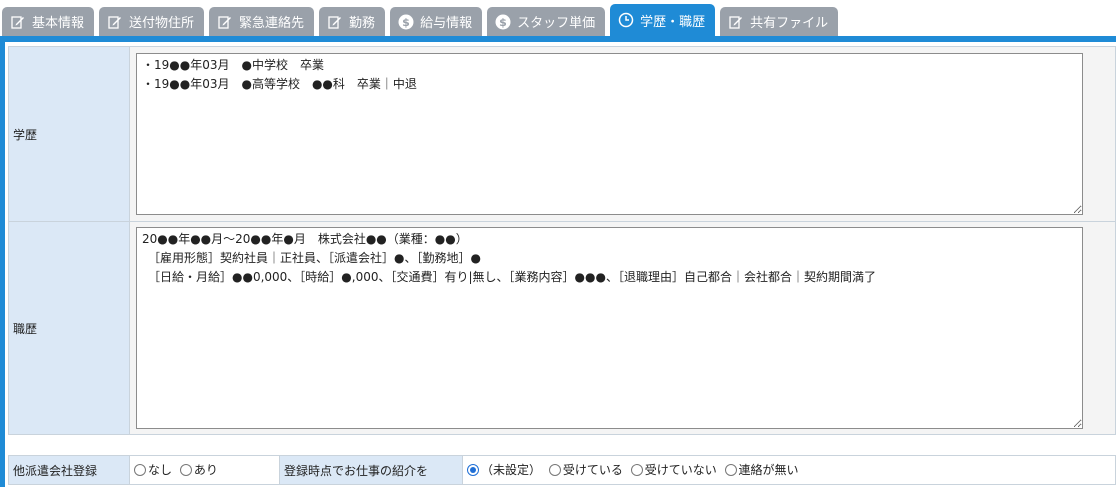 This screenshot has width=1116, height=487. Describe the element at coordinates (160, 470) in the screenshot. I see `radio-label: なし` at that location.